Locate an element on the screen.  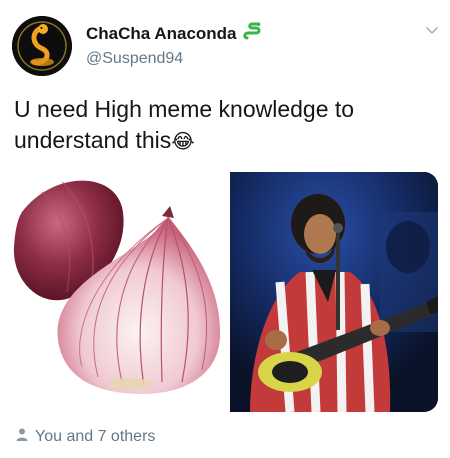
snake-emoji-icon is located at coordinates (252, 33).